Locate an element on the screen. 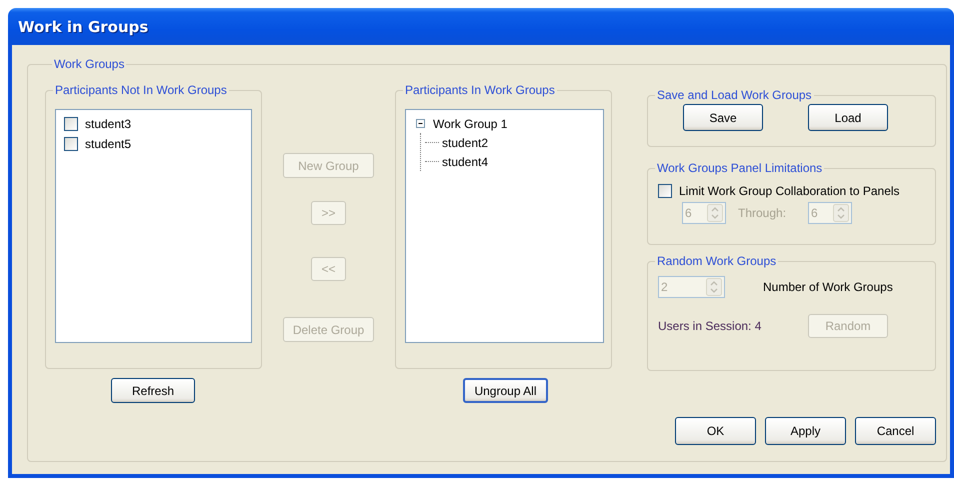 This screenshot has width=954, height=481. group-title: Save and Load Work Groups is located at coordinates (734, 95).